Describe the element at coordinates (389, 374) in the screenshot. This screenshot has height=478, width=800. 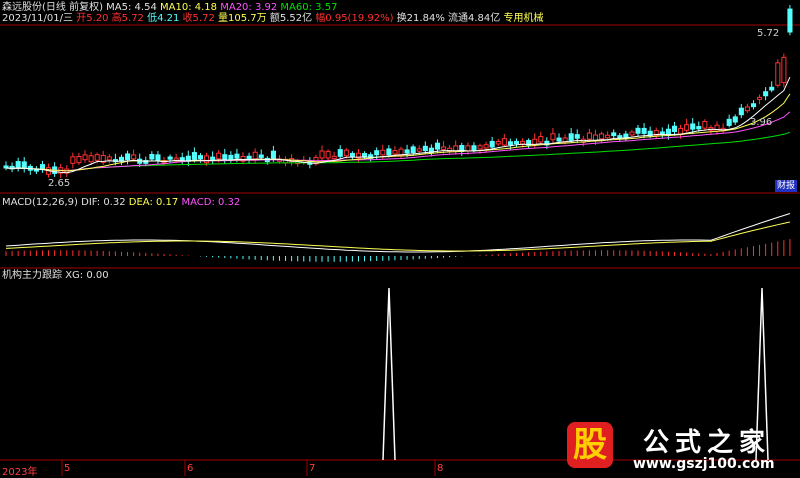
I see `xg-signal-spike` at that location.